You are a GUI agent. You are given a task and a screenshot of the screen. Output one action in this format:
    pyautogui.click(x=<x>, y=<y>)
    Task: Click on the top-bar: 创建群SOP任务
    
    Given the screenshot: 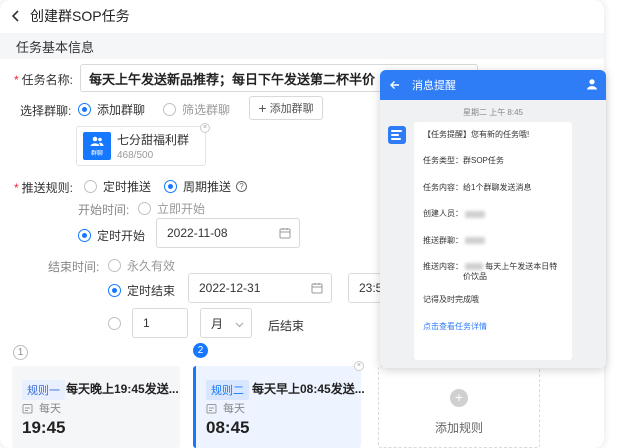 What is the action you would take?
    pyautogui.click(x=302, y=16)
    